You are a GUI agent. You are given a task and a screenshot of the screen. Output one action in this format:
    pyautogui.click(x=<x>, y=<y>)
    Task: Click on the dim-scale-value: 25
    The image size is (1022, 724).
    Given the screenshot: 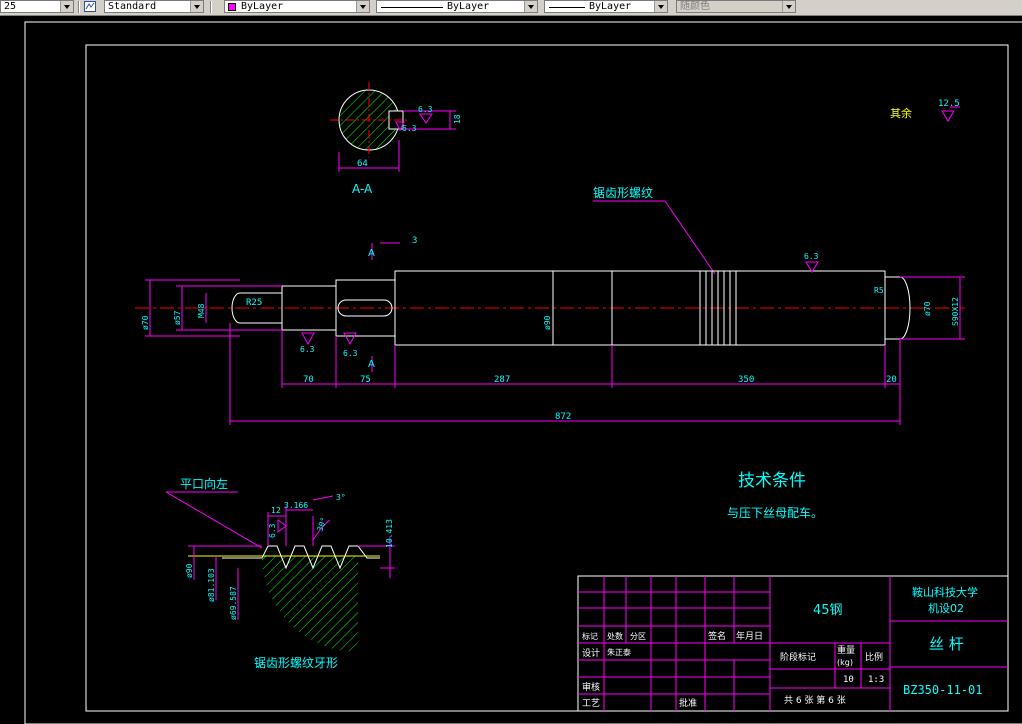 What is the action you would take?
    pyautogui.click(x=10, y=6)
    